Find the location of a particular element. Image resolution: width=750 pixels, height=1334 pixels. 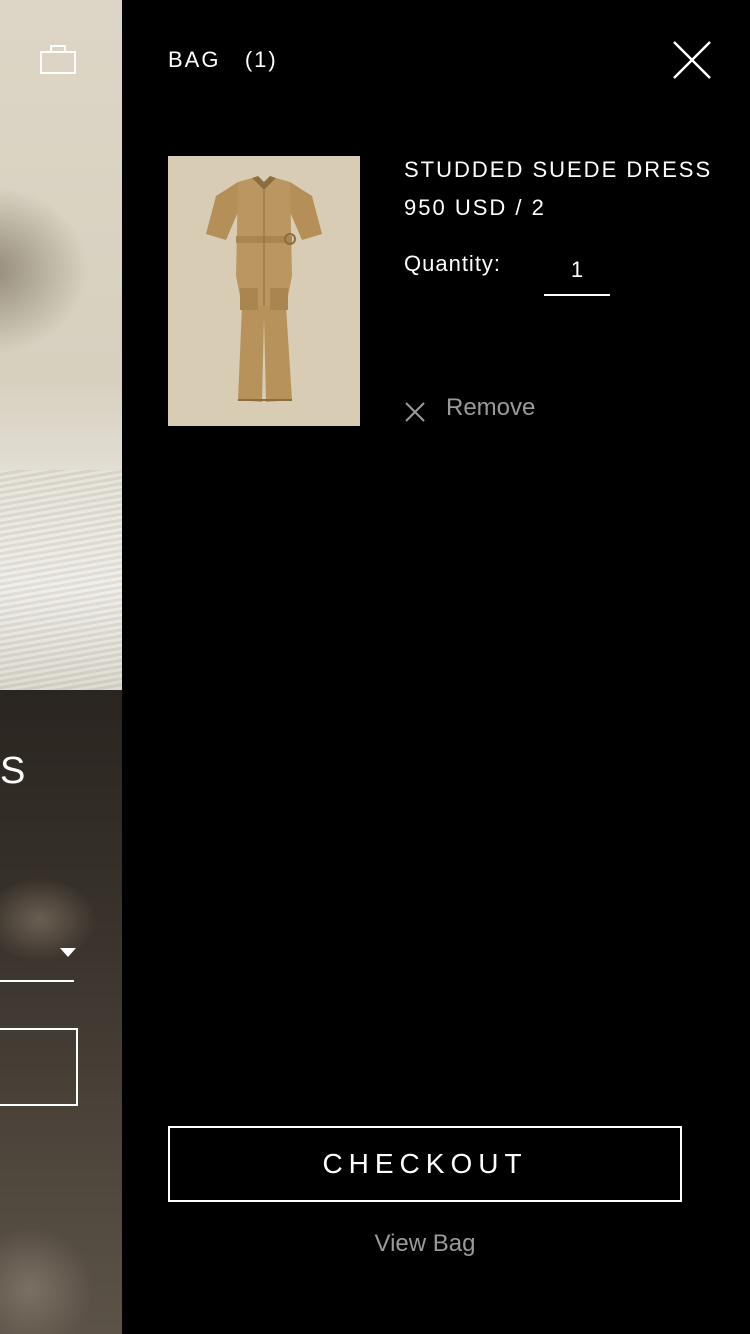

remove-button: Remove is located at coordinates (469, 408).